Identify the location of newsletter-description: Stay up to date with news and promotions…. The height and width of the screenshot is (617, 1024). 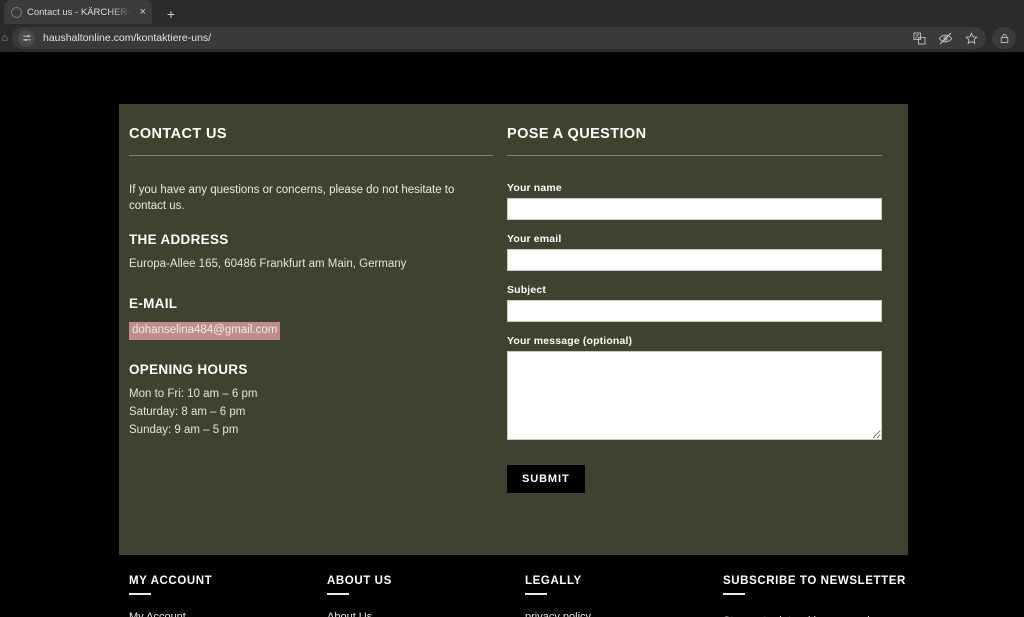
(819, 614).